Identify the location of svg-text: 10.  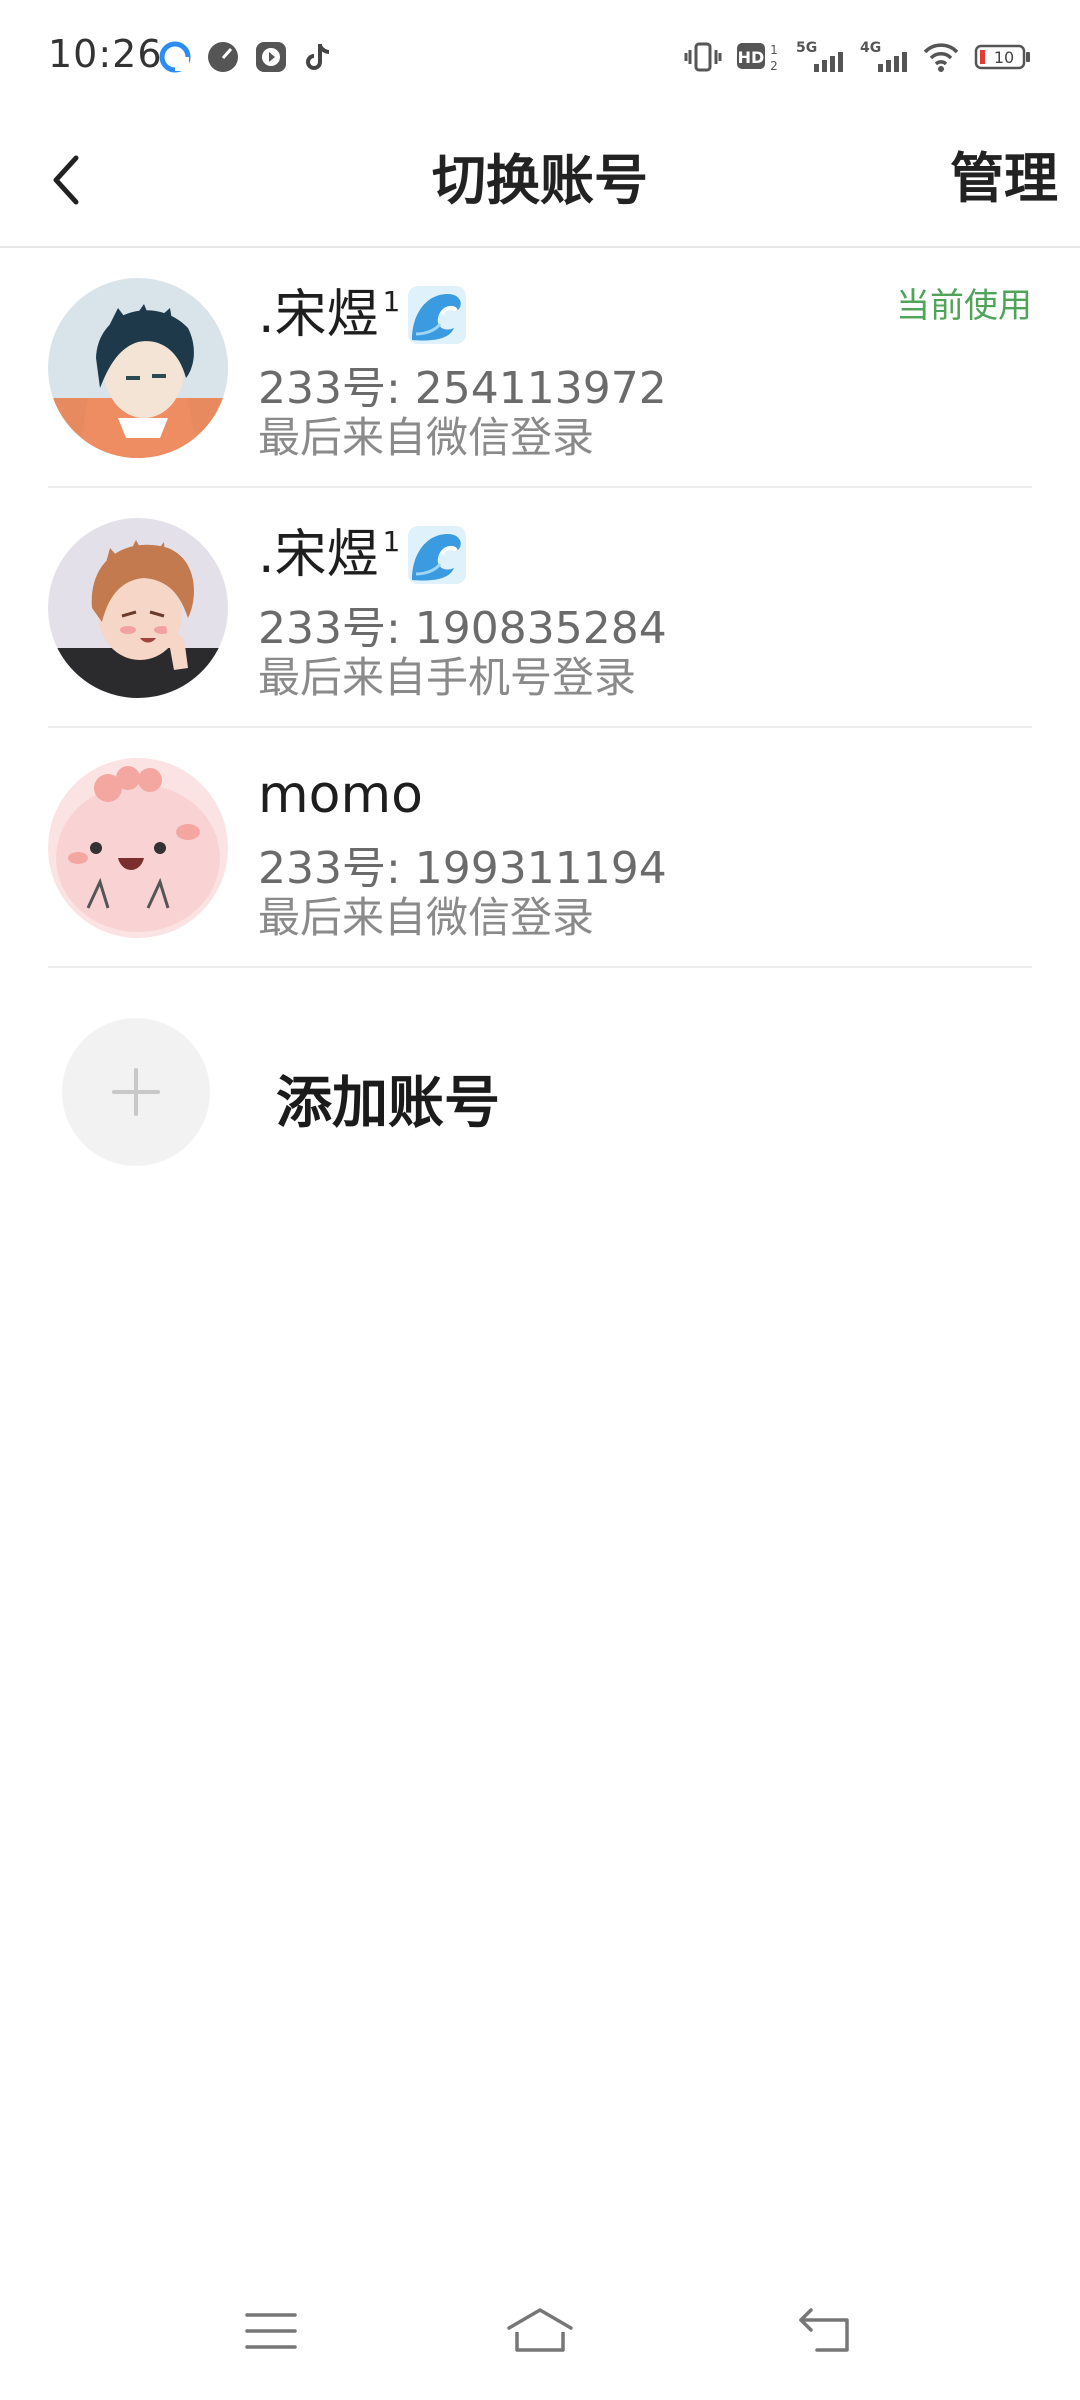
(1004, 57).